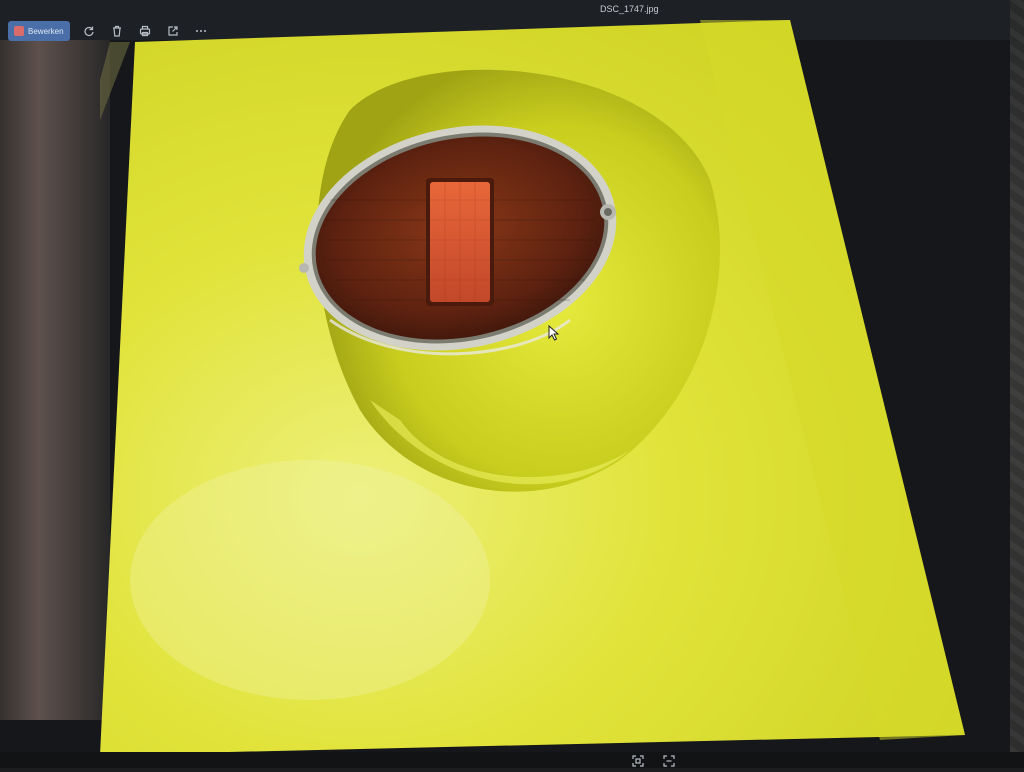 This screenshot has height=772, width=1024. Describe the element at coordinates (89, 31) in the screenshot. I see `rotate-icon` at that location.